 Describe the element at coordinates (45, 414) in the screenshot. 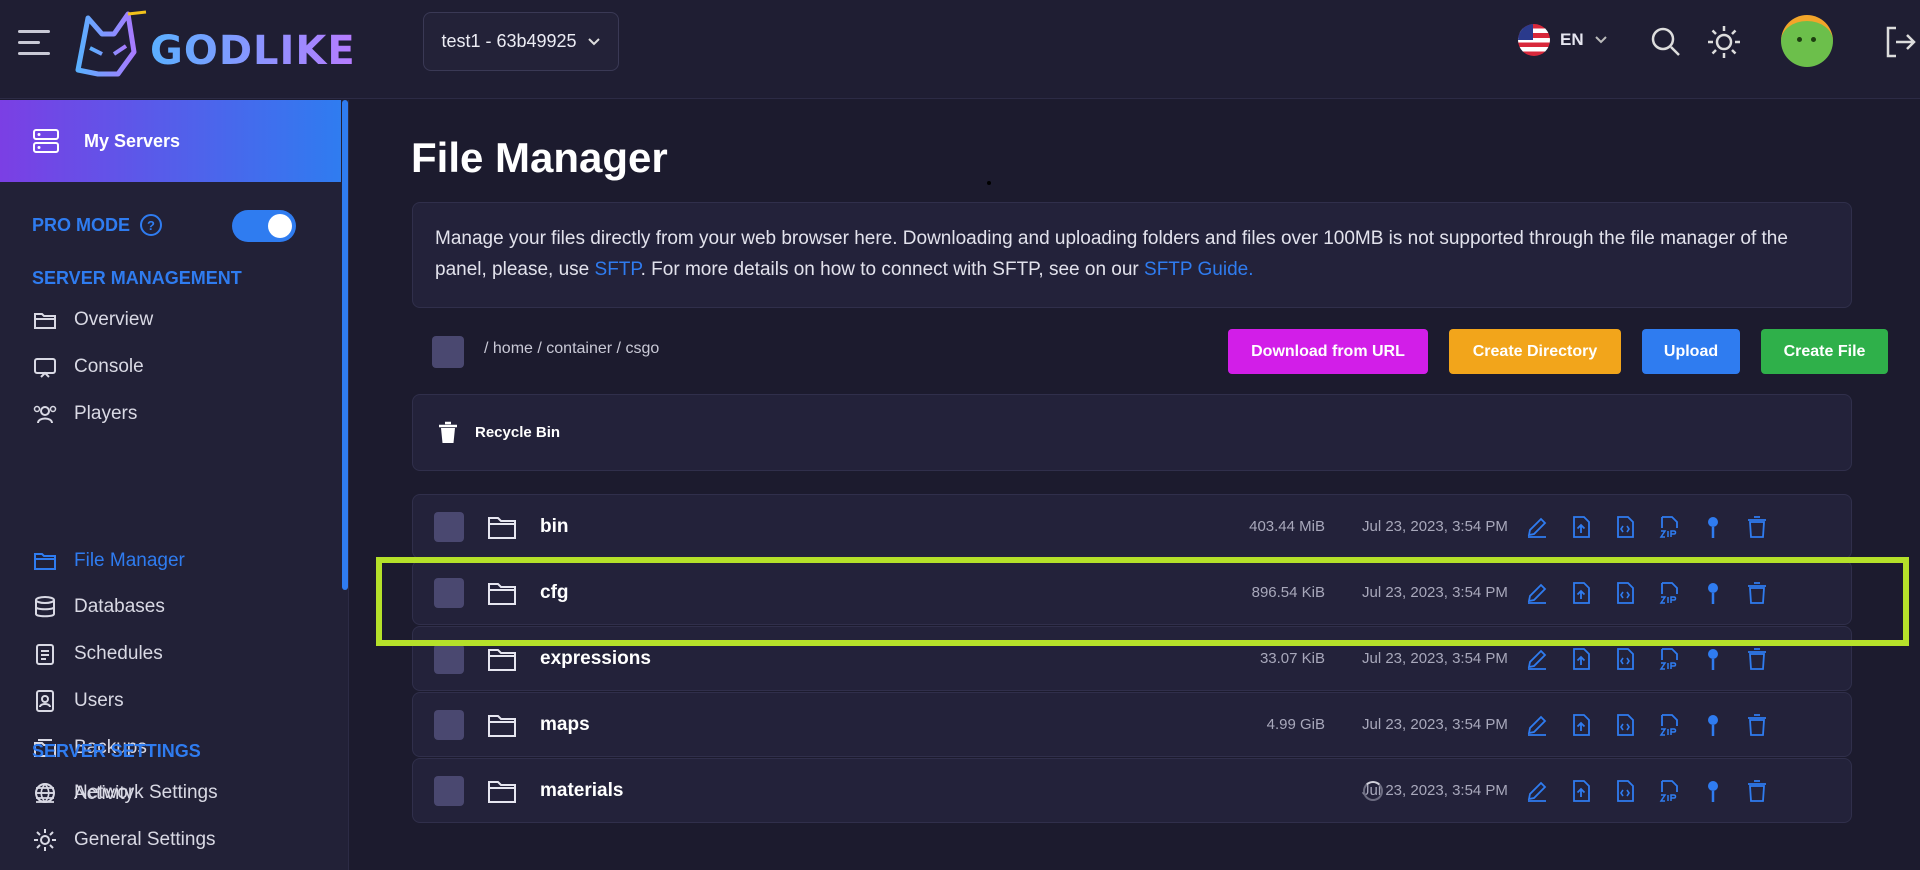

I see `players-icon` at that location.